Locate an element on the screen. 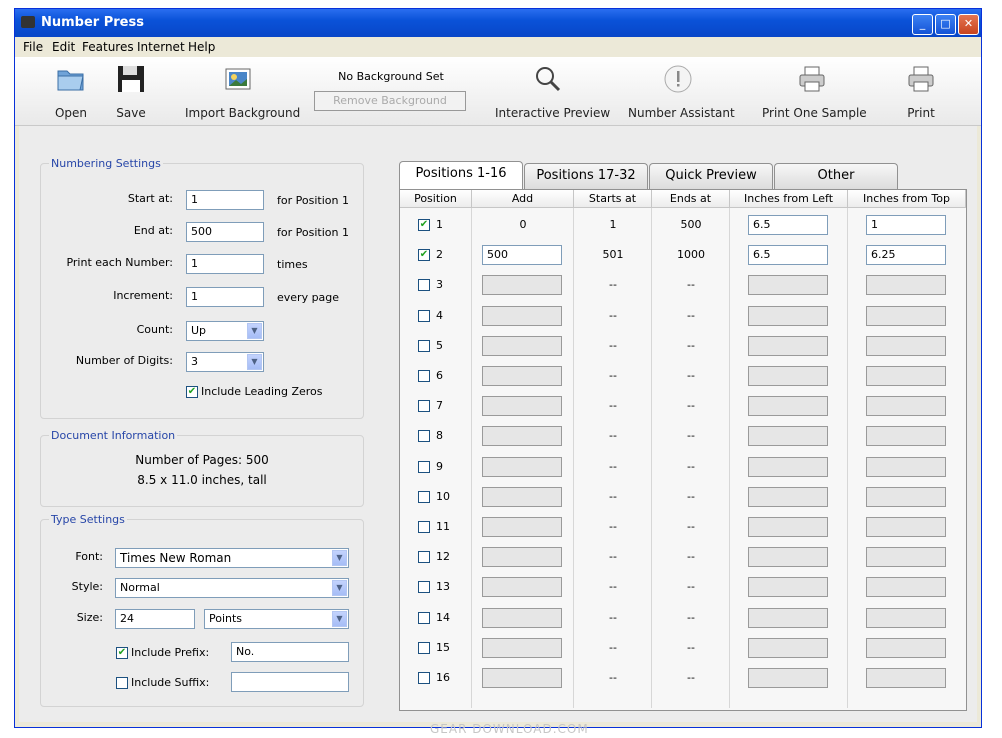 This screenshot has width=1002, height=738. add-value: 0 is located at coordinates (523, 224).